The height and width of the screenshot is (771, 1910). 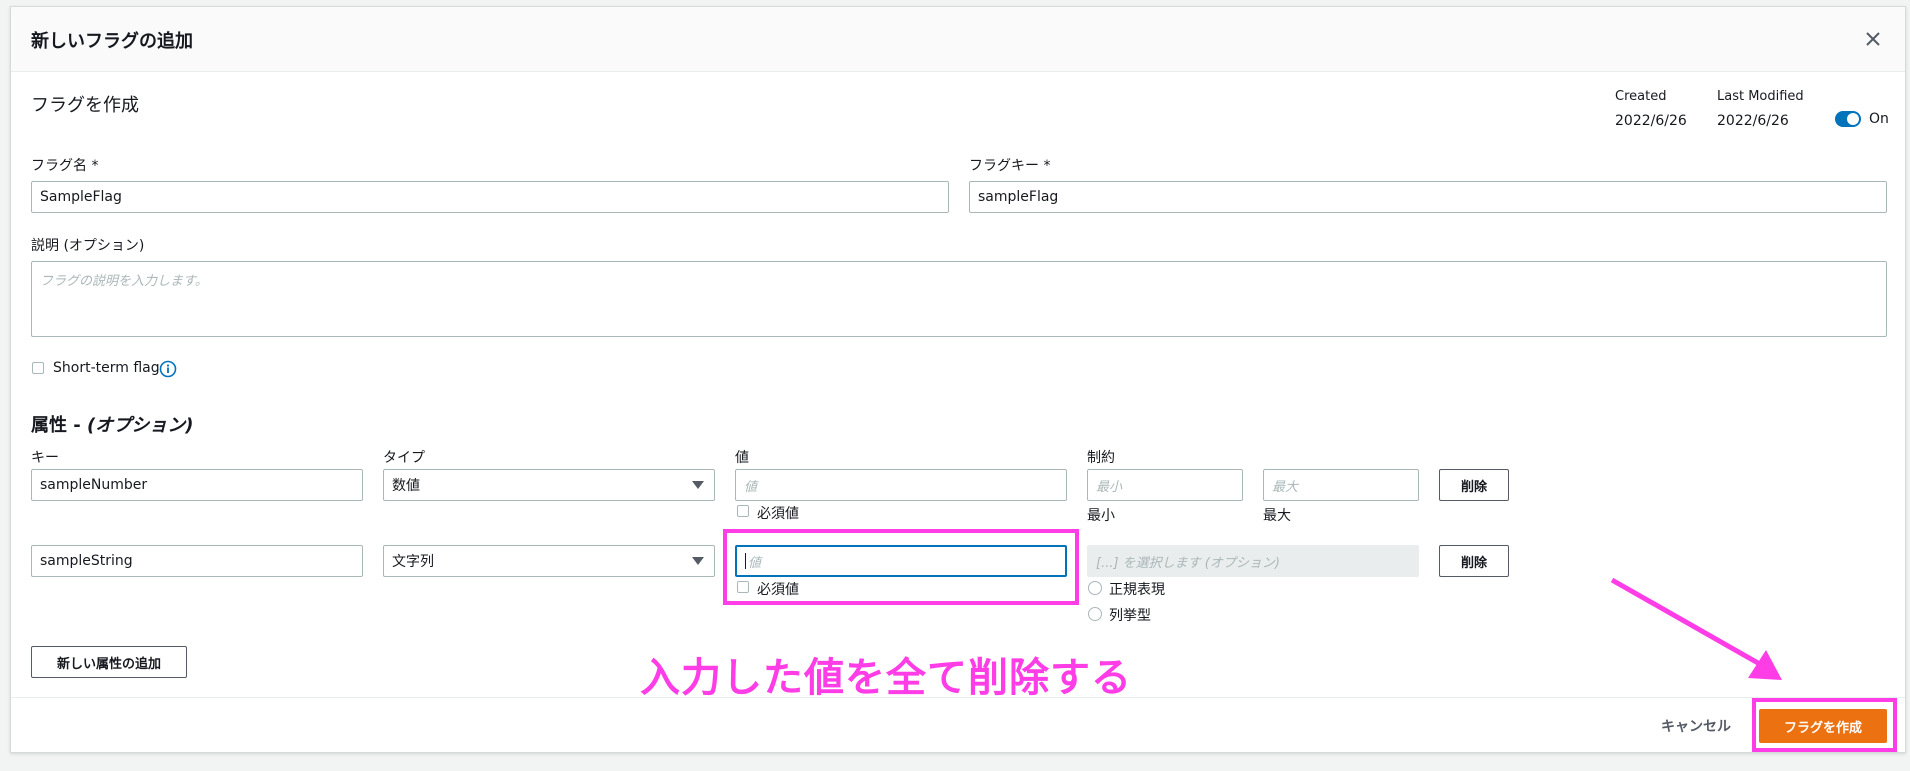 I want to click on regex-radio, so click(x=1095, y=588).